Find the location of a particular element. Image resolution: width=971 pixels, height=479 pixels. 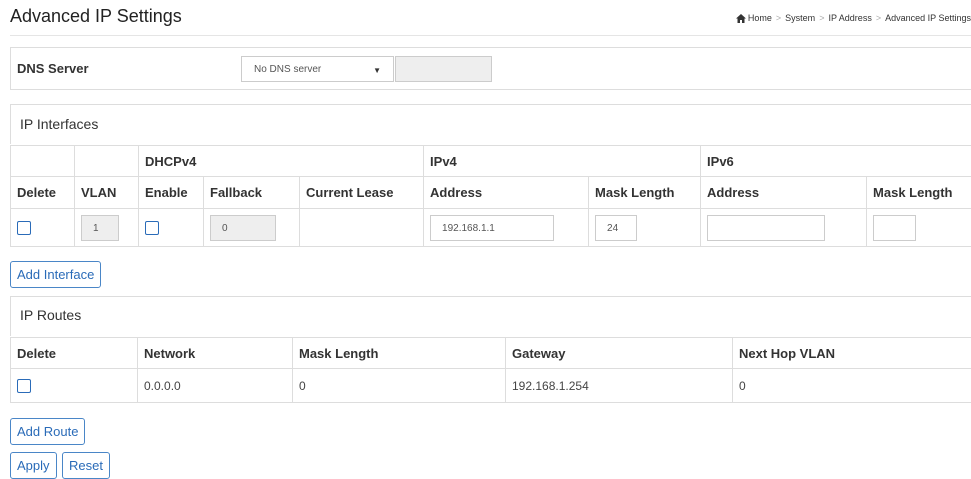

next-hop-vlan-cell: 0 is located at coordinates (852, 386).